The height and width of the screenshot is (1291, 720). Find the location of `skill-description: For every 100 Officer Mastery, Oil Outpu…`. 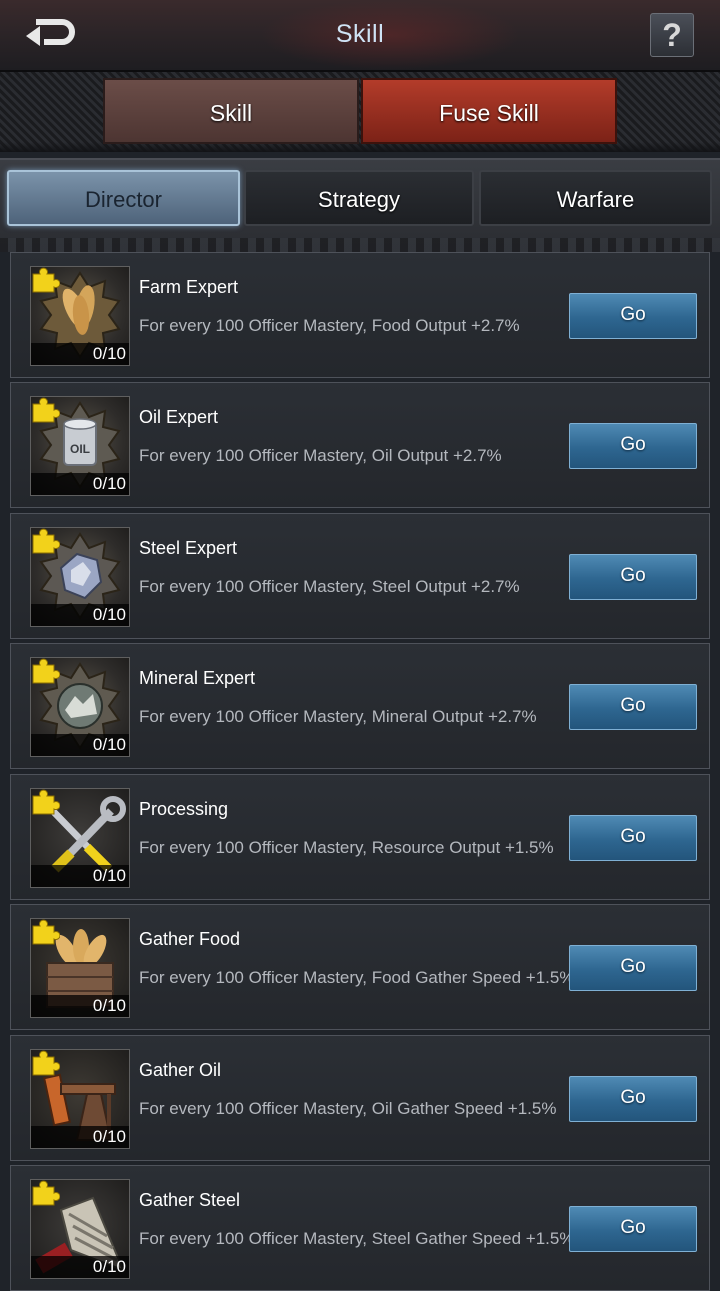

skill-description: For every 100 Officer Mastery, Oil Outpu… is located at coordinates (320, 455).